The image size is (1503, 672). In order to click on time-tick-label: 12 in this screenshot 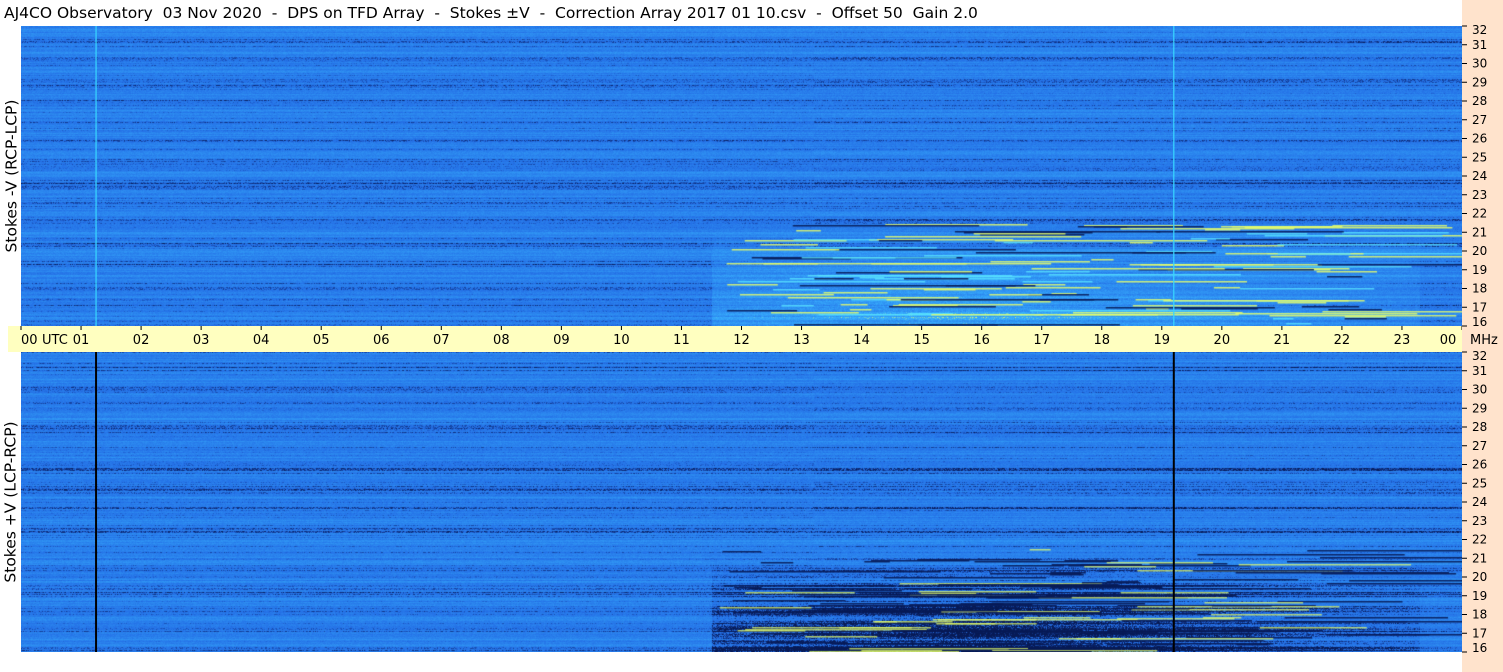, I will do `click(741, 340)`.